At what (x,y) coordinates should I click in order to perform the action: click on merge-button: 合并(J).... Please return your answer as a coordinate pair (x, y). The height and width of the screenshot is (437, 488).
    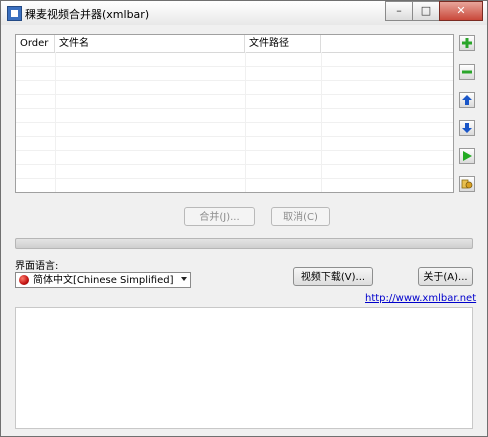
    Looking at the image, I should click on (219, 216).